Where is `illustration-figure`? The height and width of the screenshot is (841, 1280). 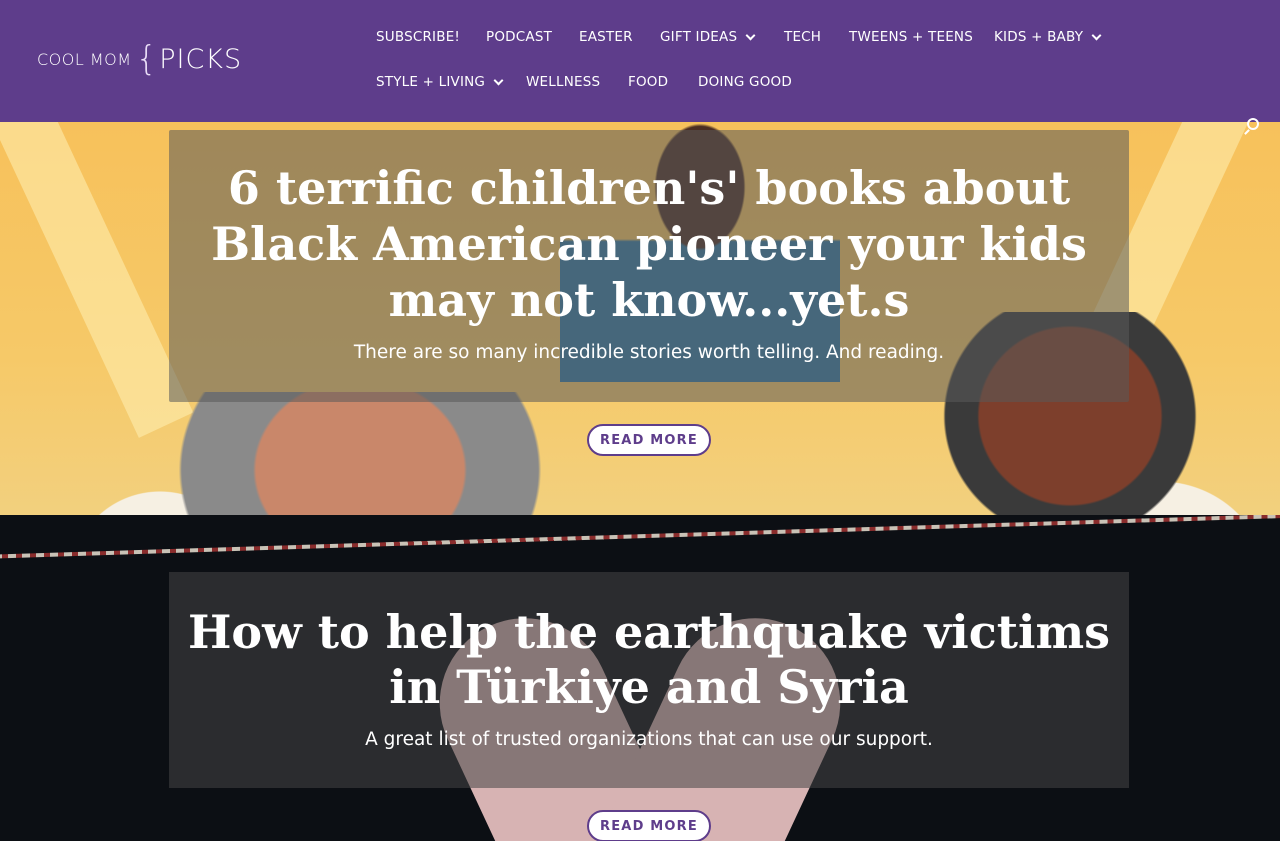 illustration-figure is located at coordinates (360, 453).